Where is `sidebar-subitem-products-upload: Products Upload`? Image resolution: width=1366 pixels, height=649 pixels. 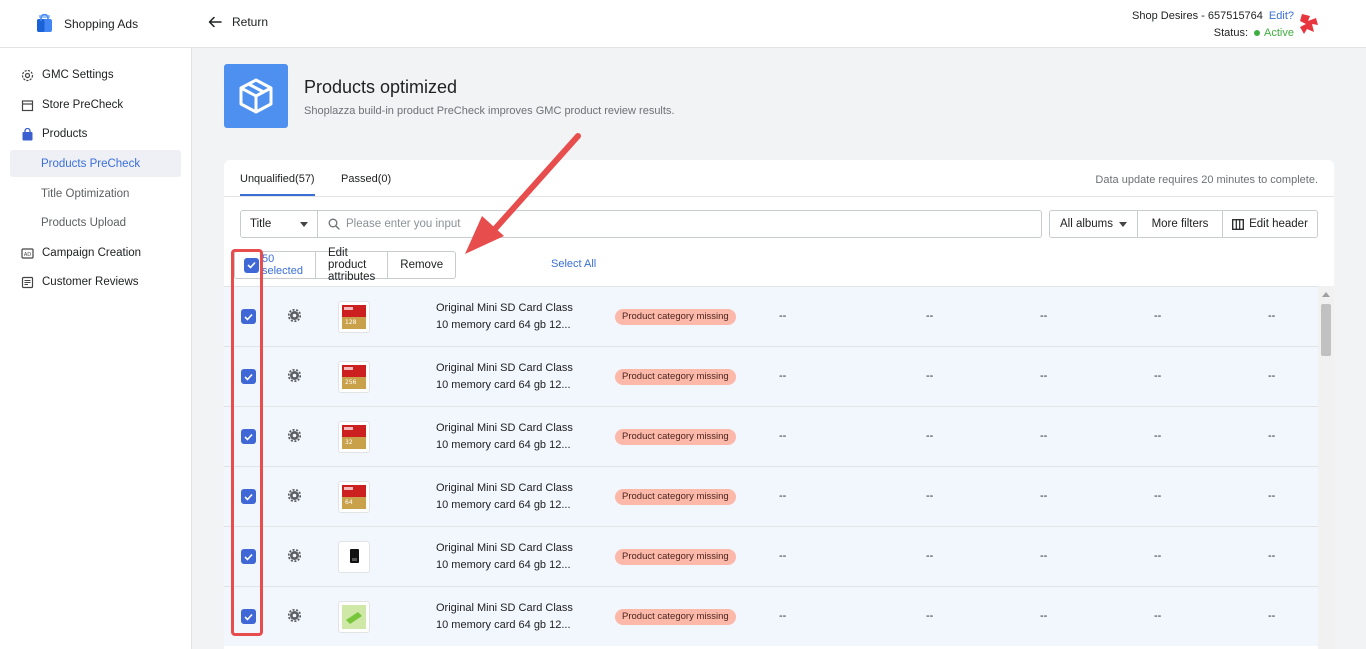 sidebar-subitem-products-upload: Products Upload is located at coordinates (95, 222).